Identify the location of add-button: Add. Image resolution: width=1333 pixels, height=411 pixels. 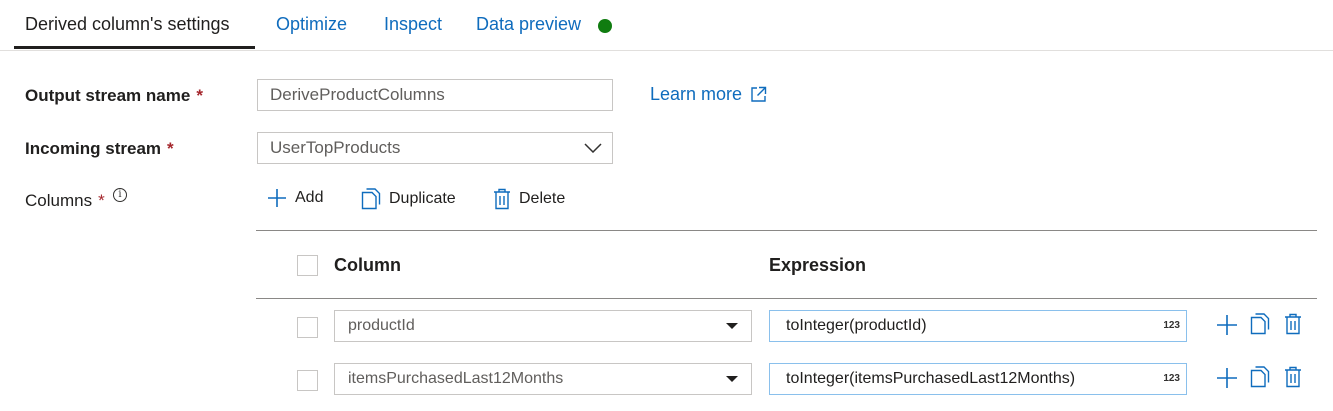
(295, 198).